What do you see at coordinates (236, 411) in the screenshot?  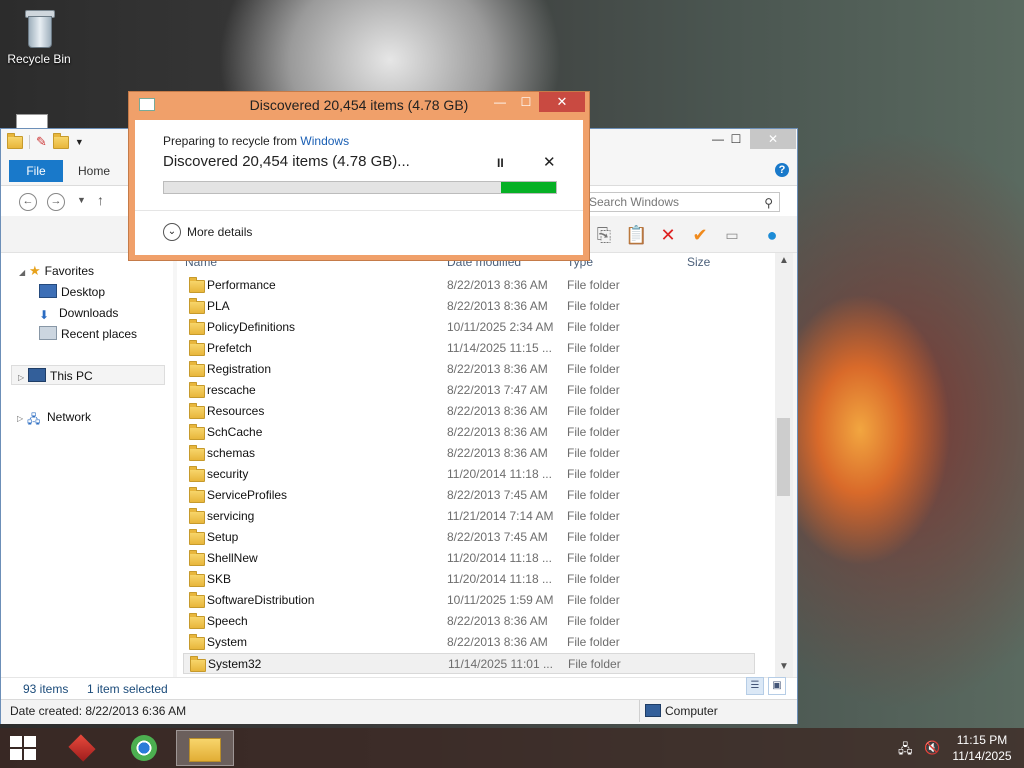 I see `file-name: Resources` at bounding box center [236, 411].